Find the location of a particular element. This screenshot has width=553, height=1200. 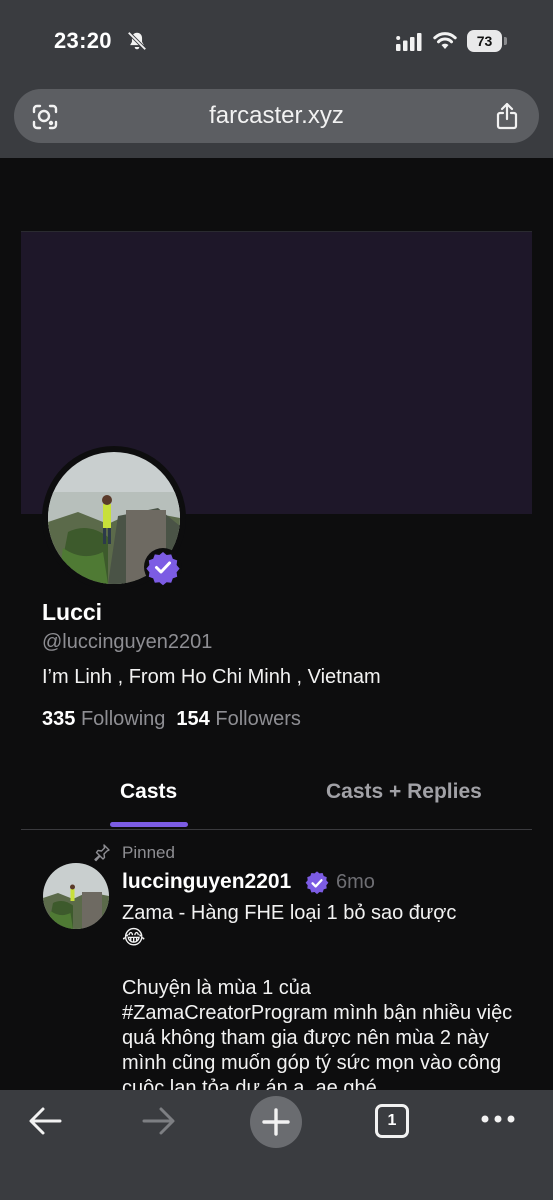

tab-casts-replies: Casts + Replies is located at coordinates (404, 792).